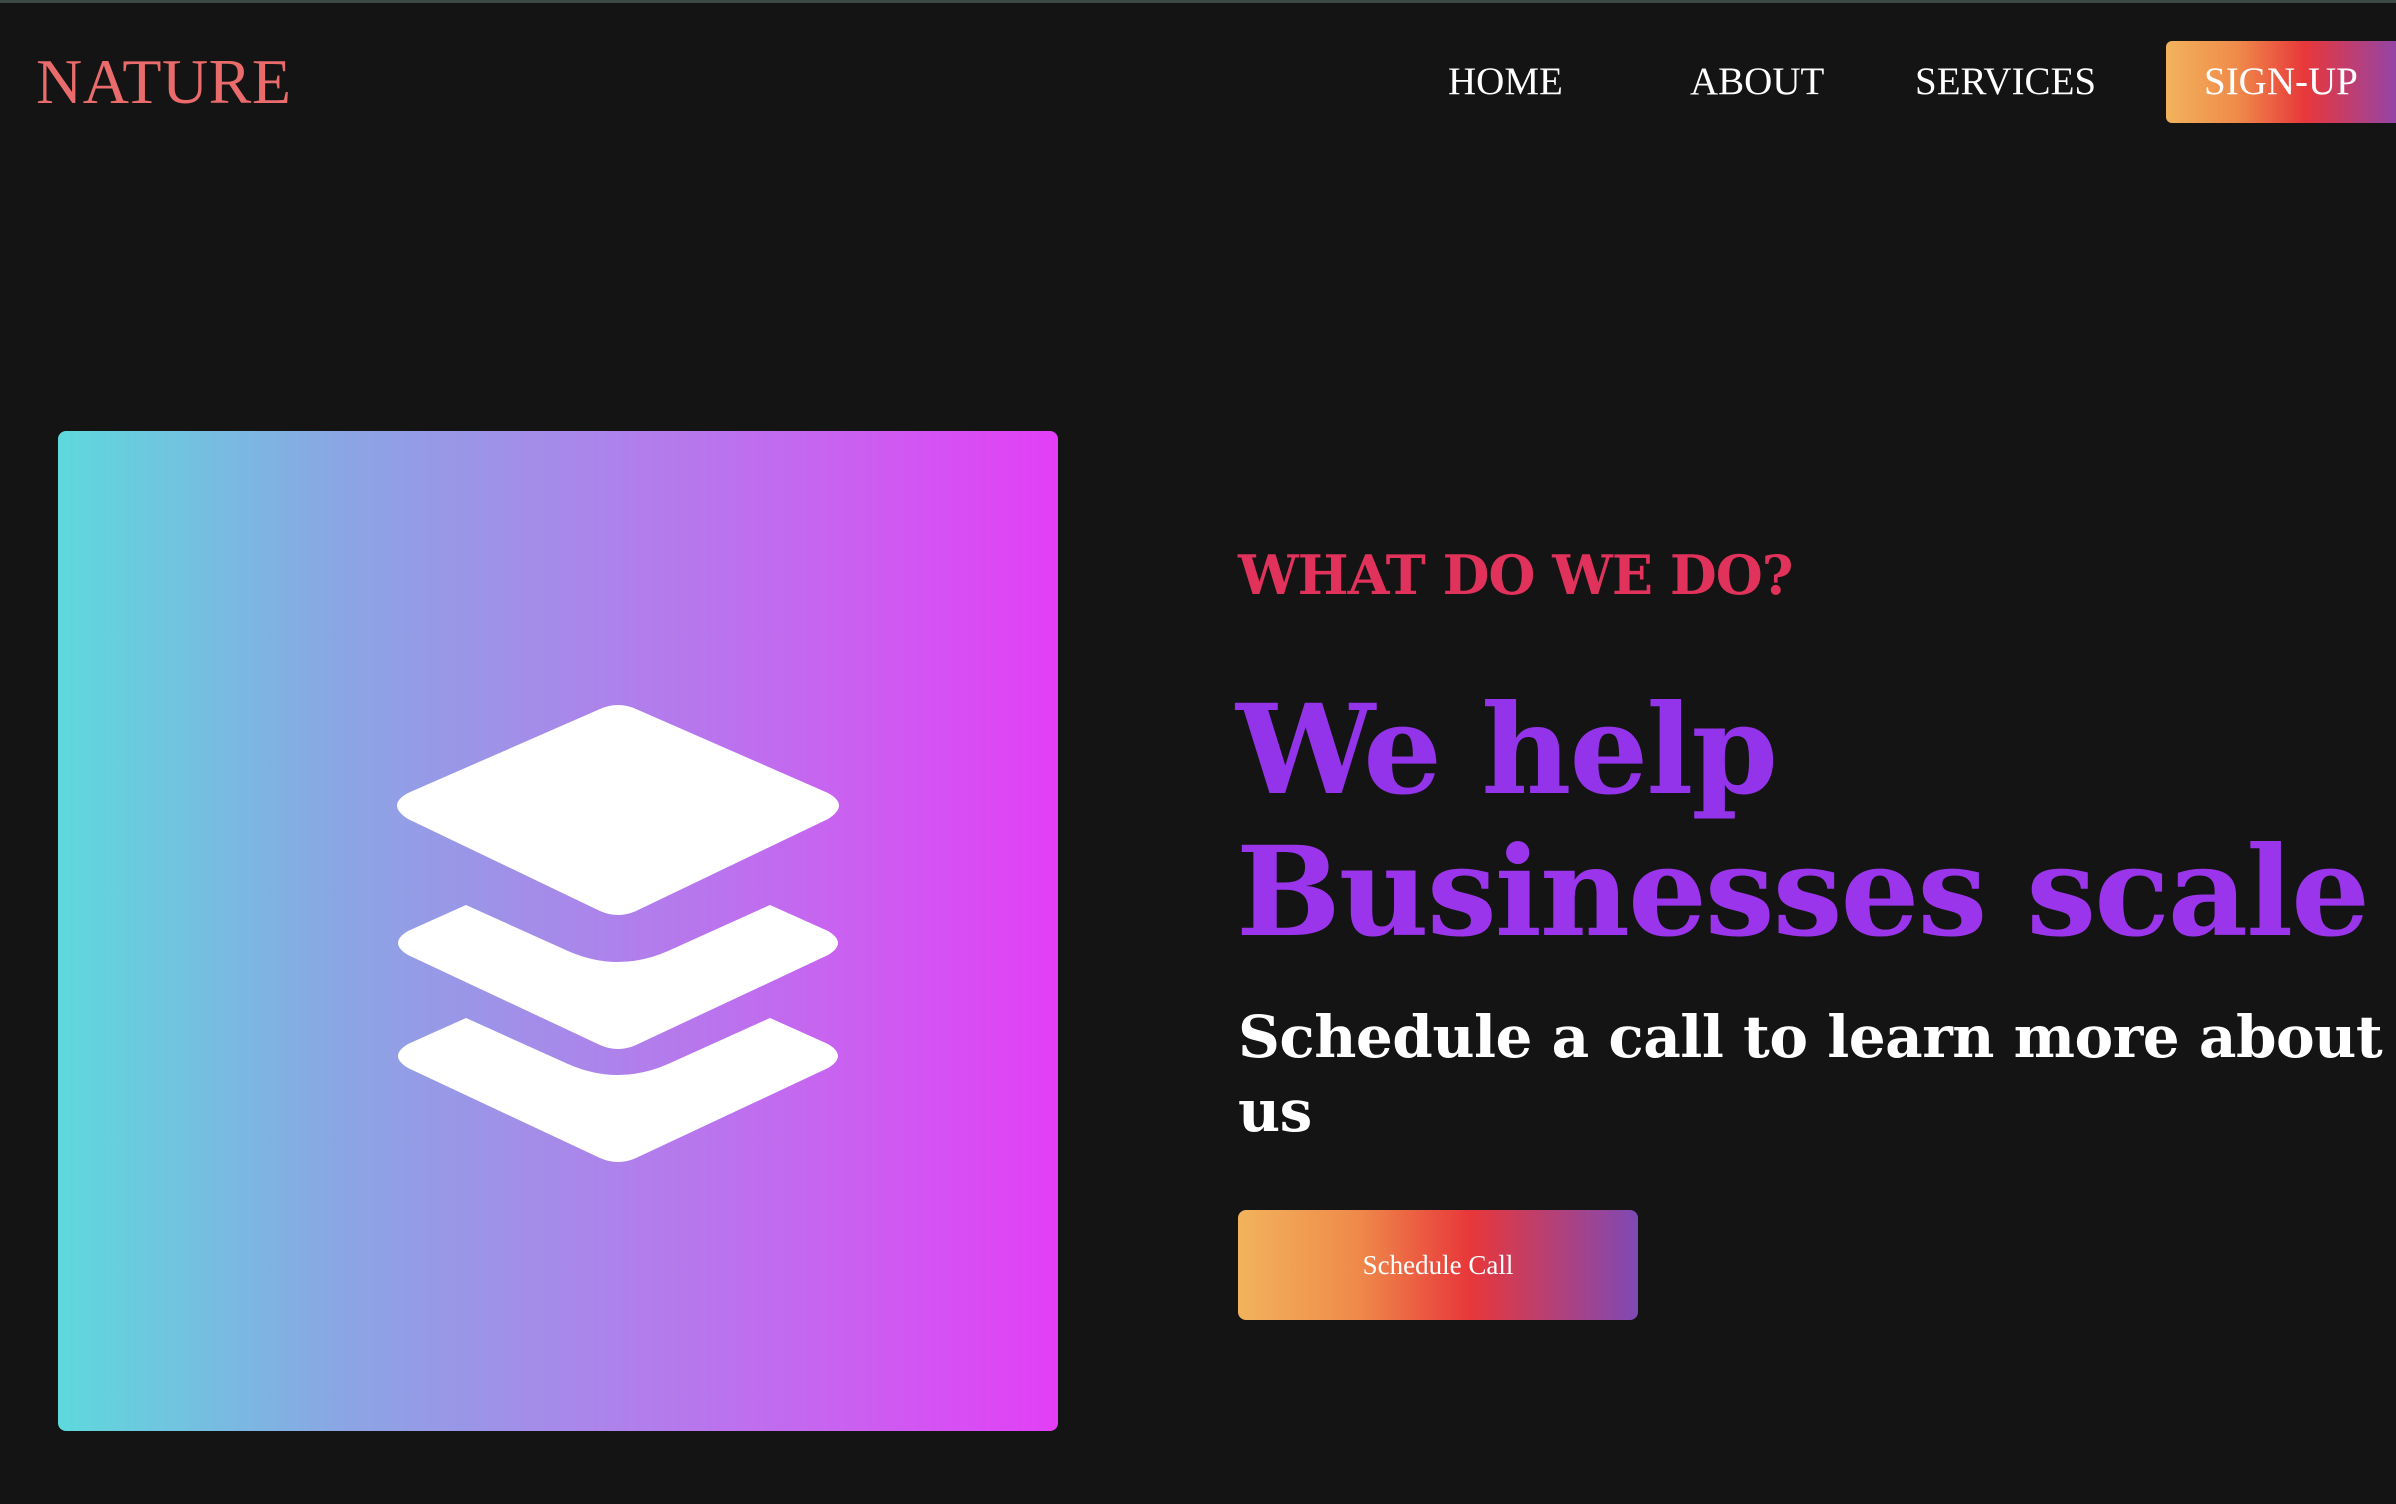  Describe the element at coordinates (1438, 1265) in the screenshot. I see `schedule-call-button: Schedule Call` at that location.